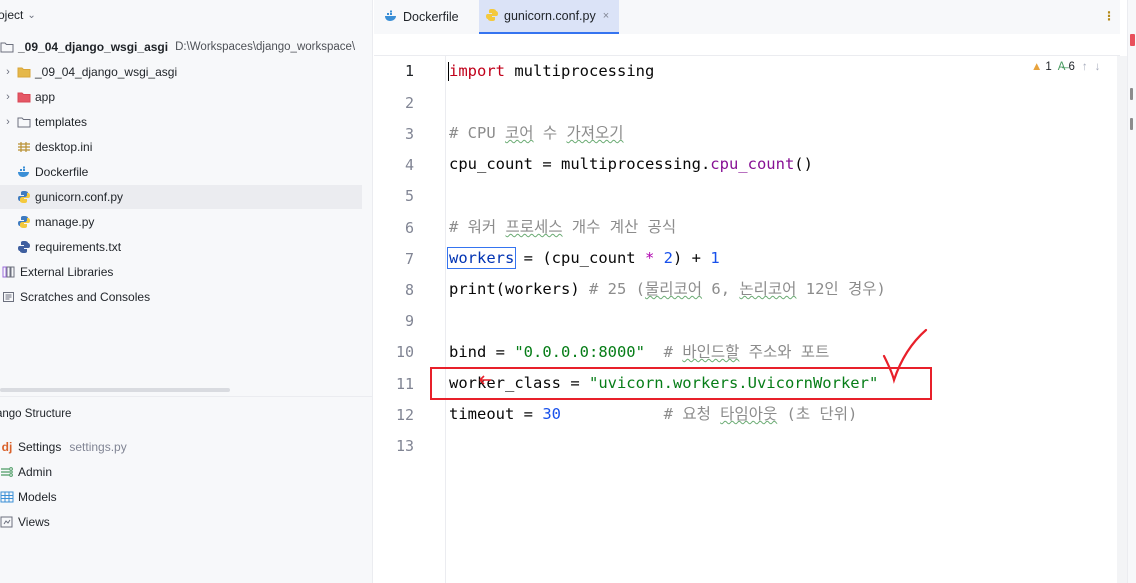  What do you see at coordinates (410, 319) in the screenshot?
I see `line-number-gutter: 1 2 3 4 5 6 7 8 9 10 11 12 13` at bounding box center [410, 319].